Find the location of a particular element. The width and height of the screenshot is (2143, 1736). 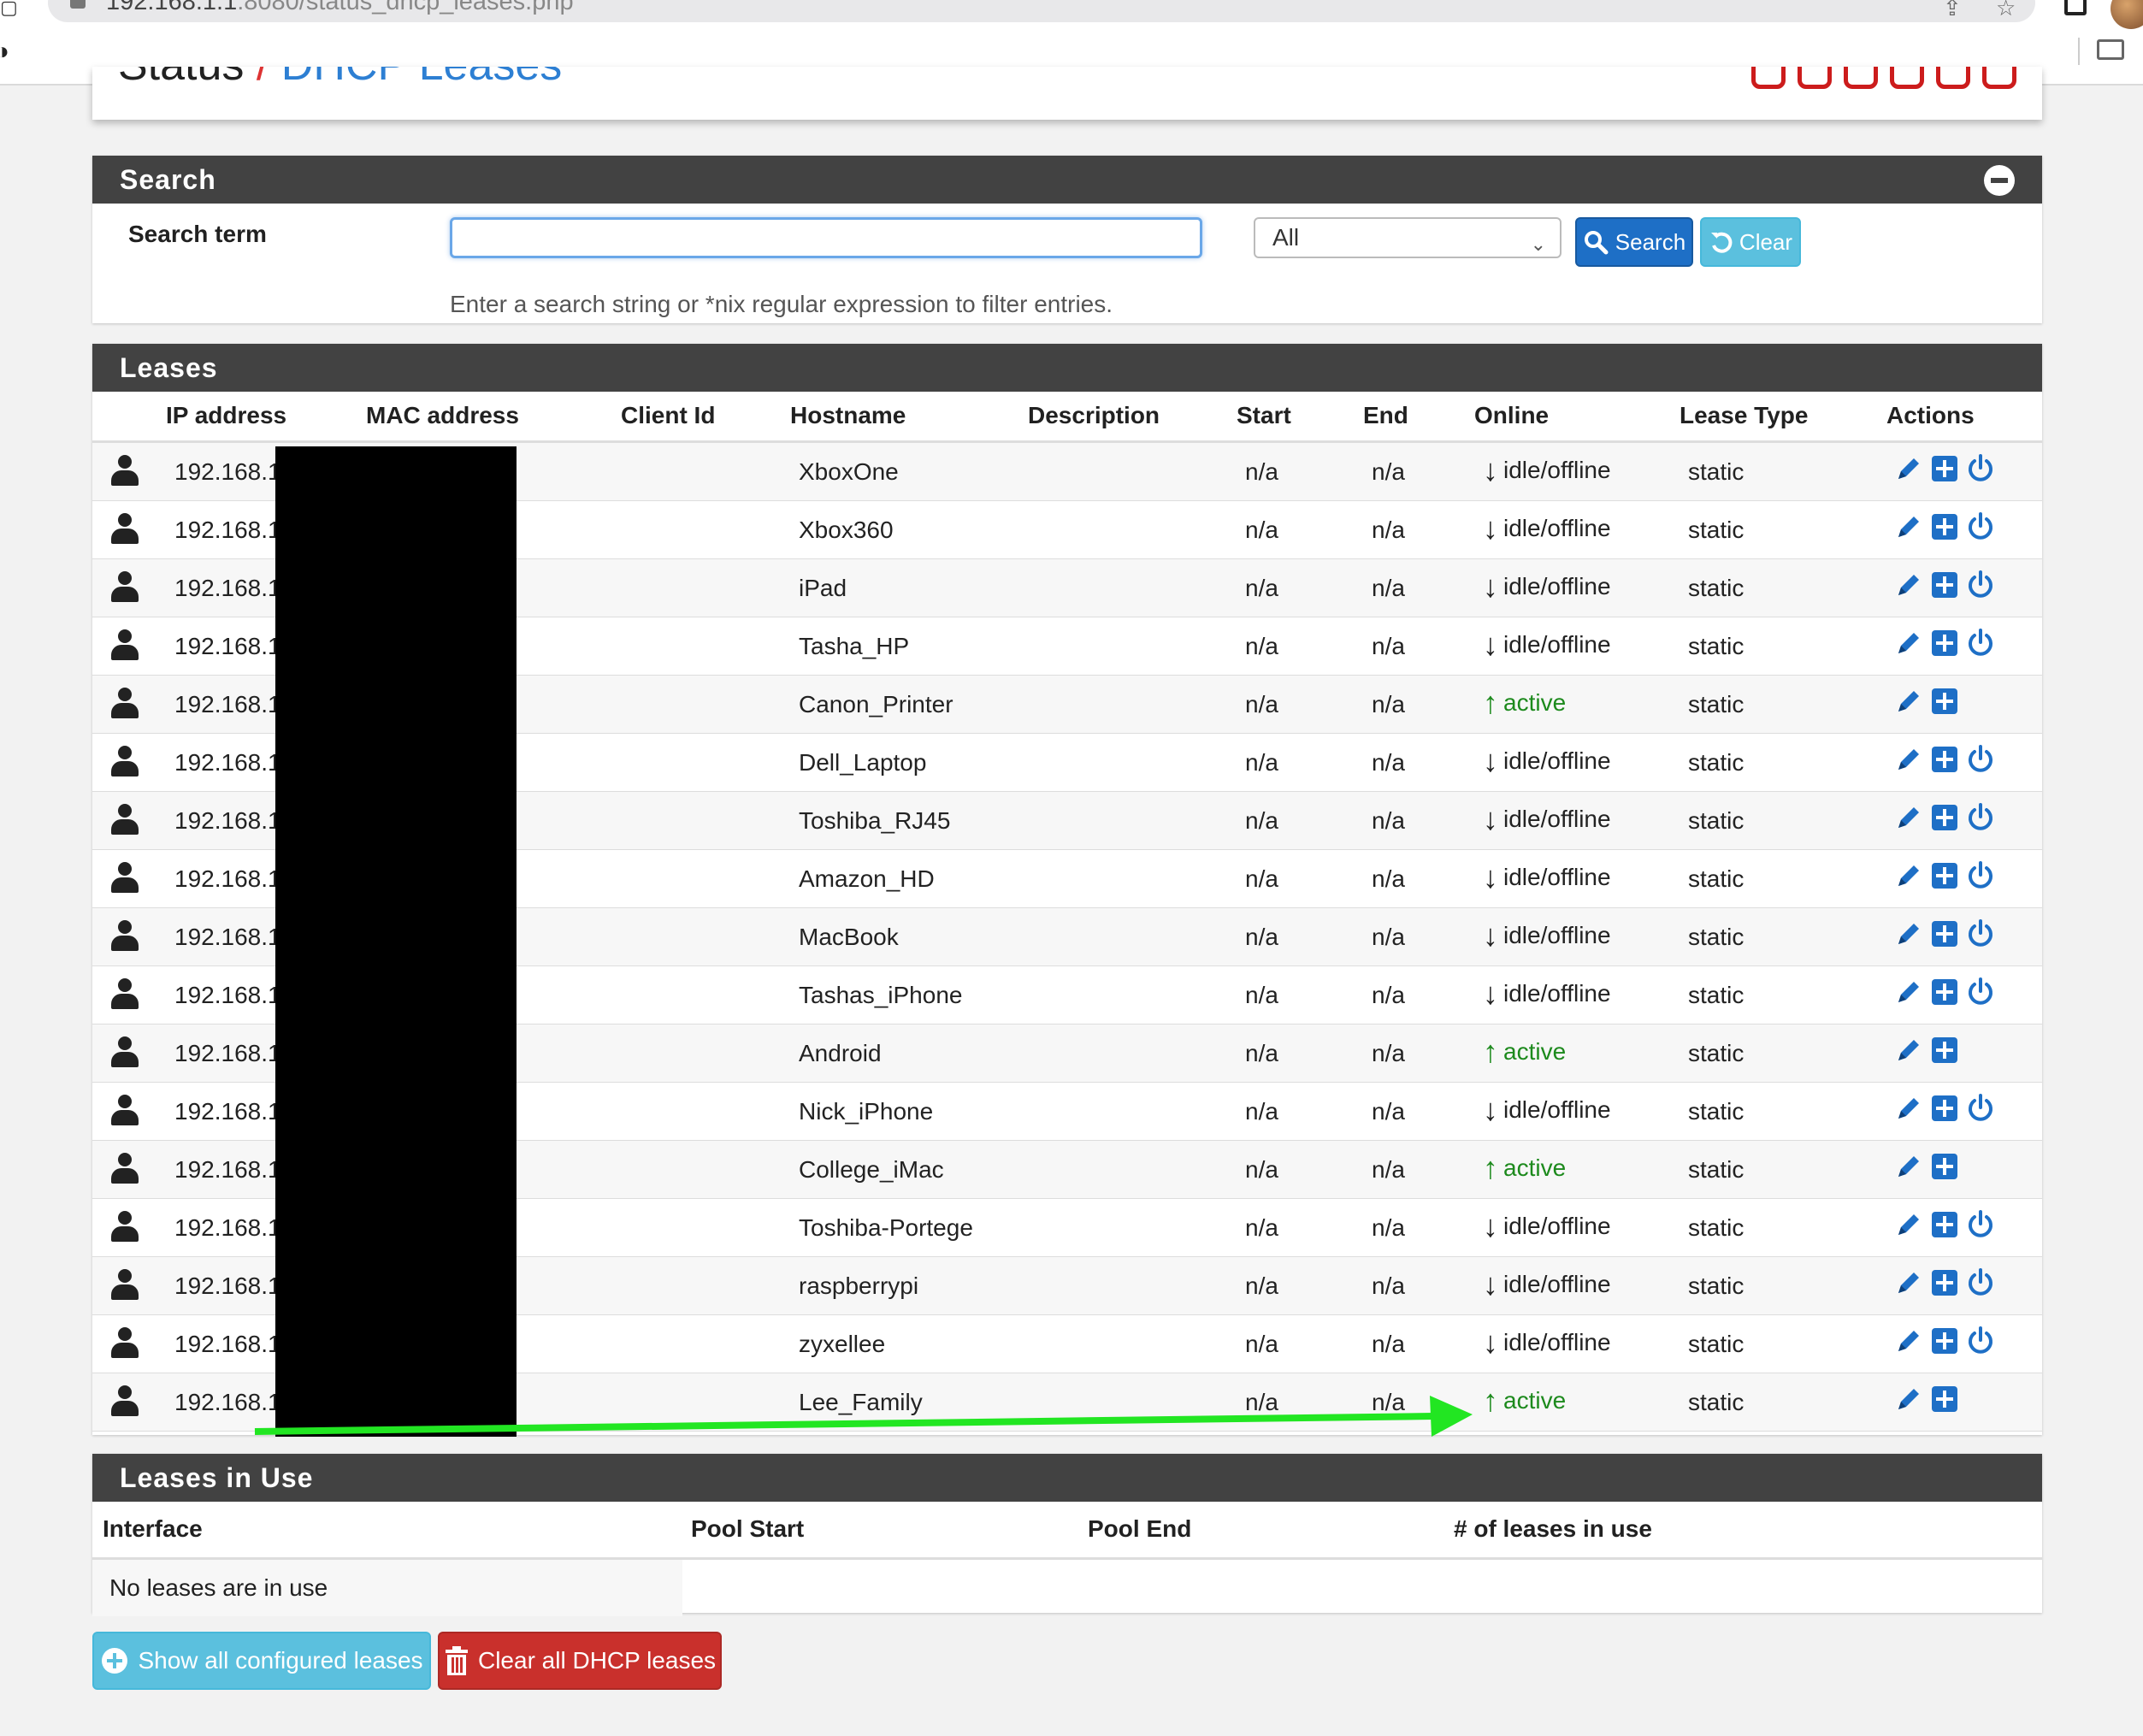

annotation-arrow is located at coordinates (863, 1417).